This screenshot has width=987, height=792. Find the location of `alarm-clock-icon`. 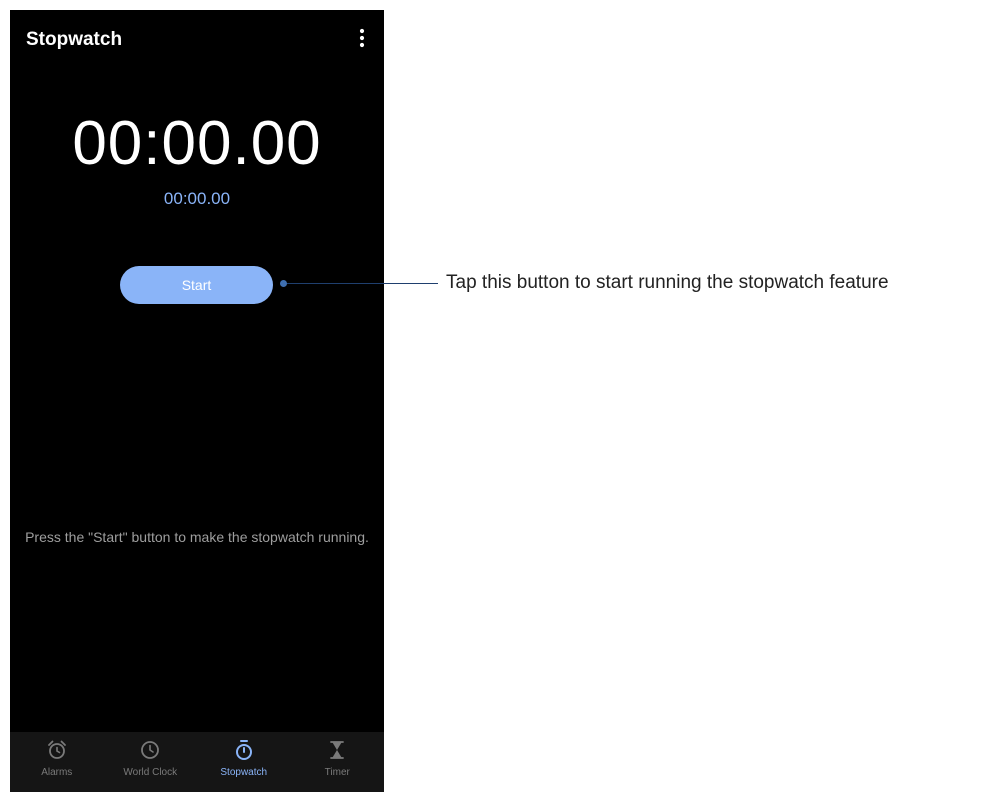

alarm-clock-icon is located at coordinates (56, 749).